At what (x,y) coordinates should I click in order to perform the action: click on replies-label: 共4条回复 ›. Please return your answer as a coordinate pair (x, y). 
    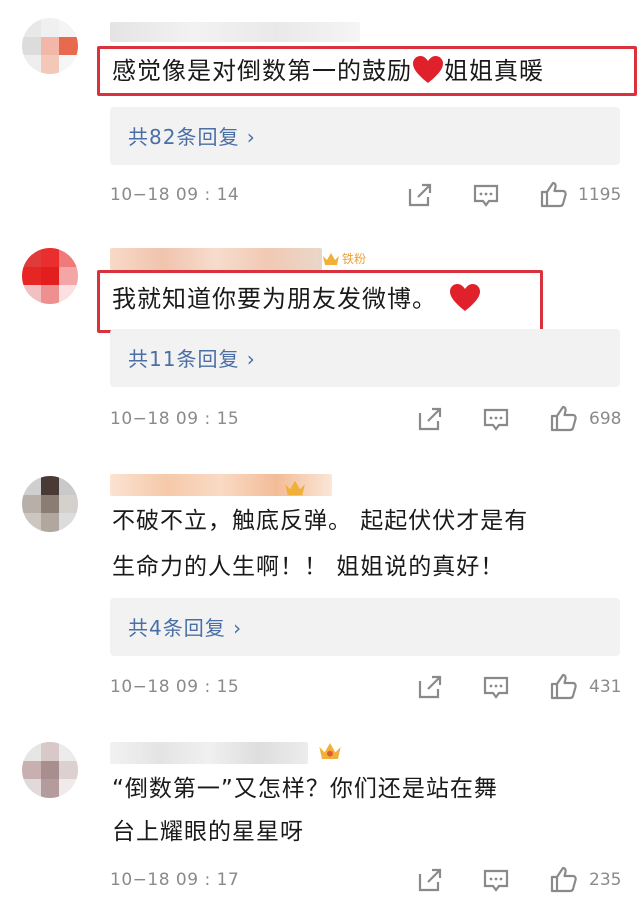
    Looking at the image, I should click on (185, 628).